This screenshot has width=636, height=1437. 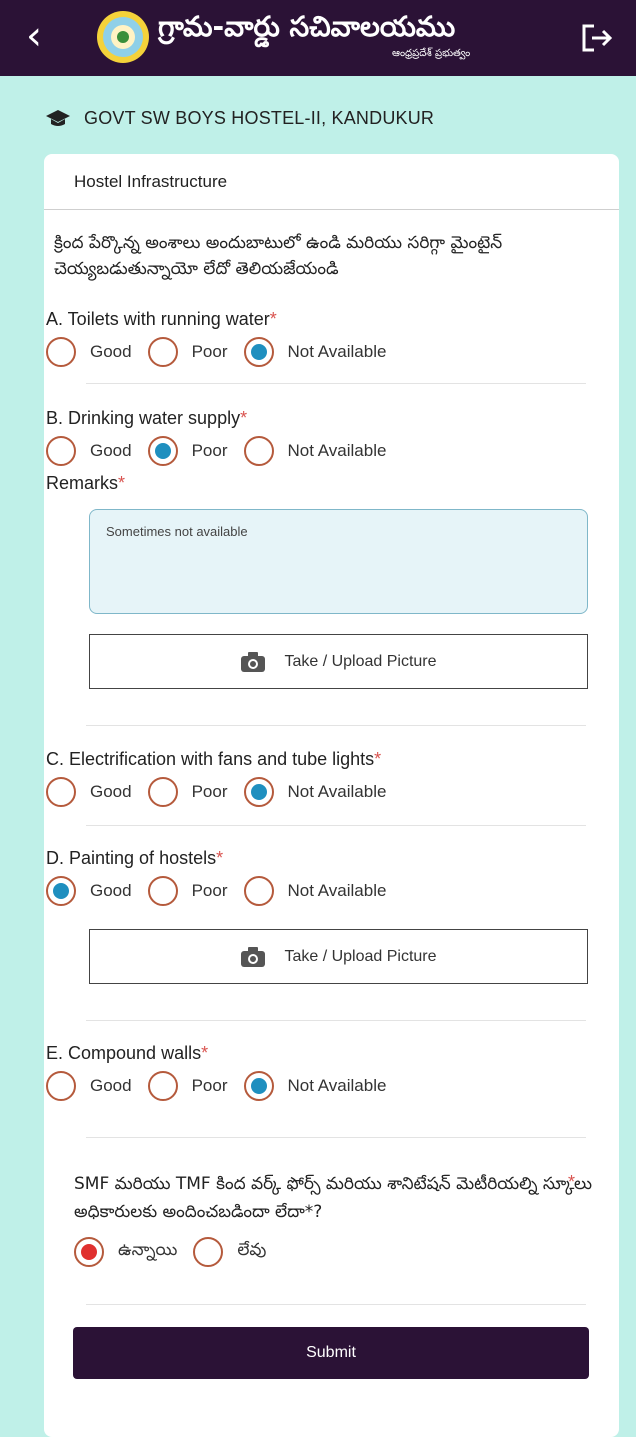 I want to click on submit-button: Submit, so click(x=331, y=1353).